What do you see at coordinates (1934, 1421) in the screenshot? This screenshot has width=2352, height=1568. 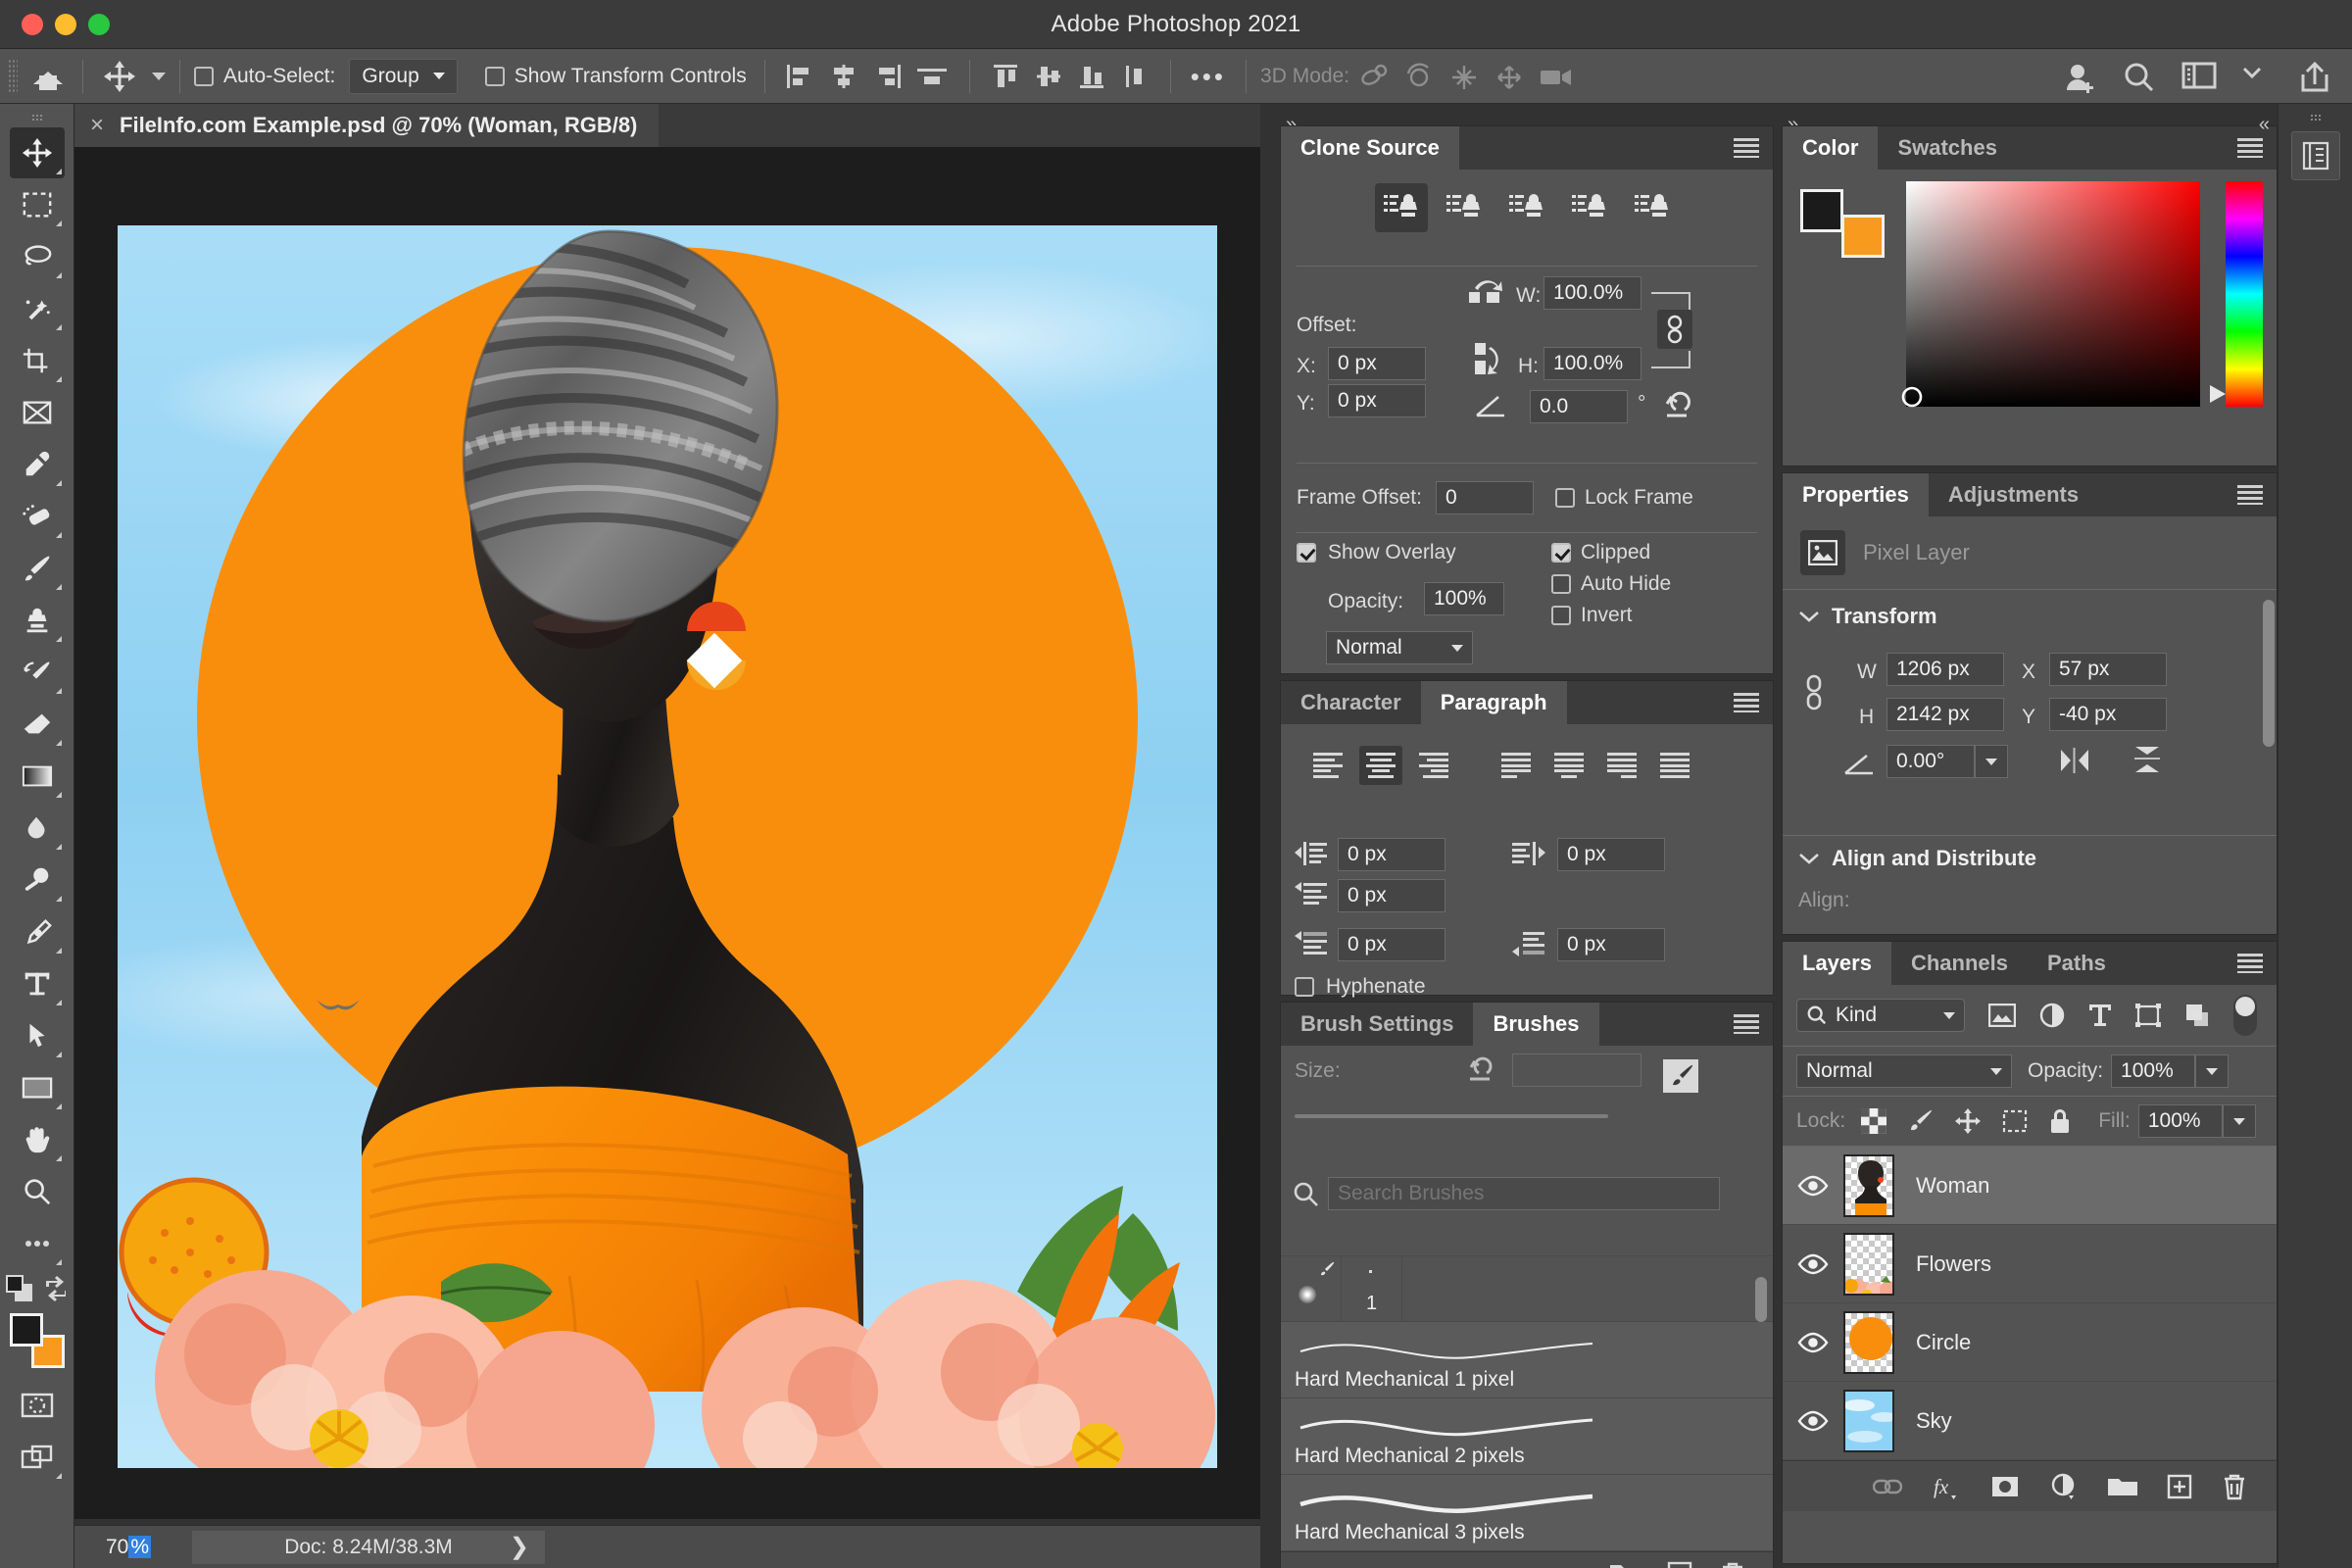 I see `layer-name: Sky` at bounding box center [1934, 1421].